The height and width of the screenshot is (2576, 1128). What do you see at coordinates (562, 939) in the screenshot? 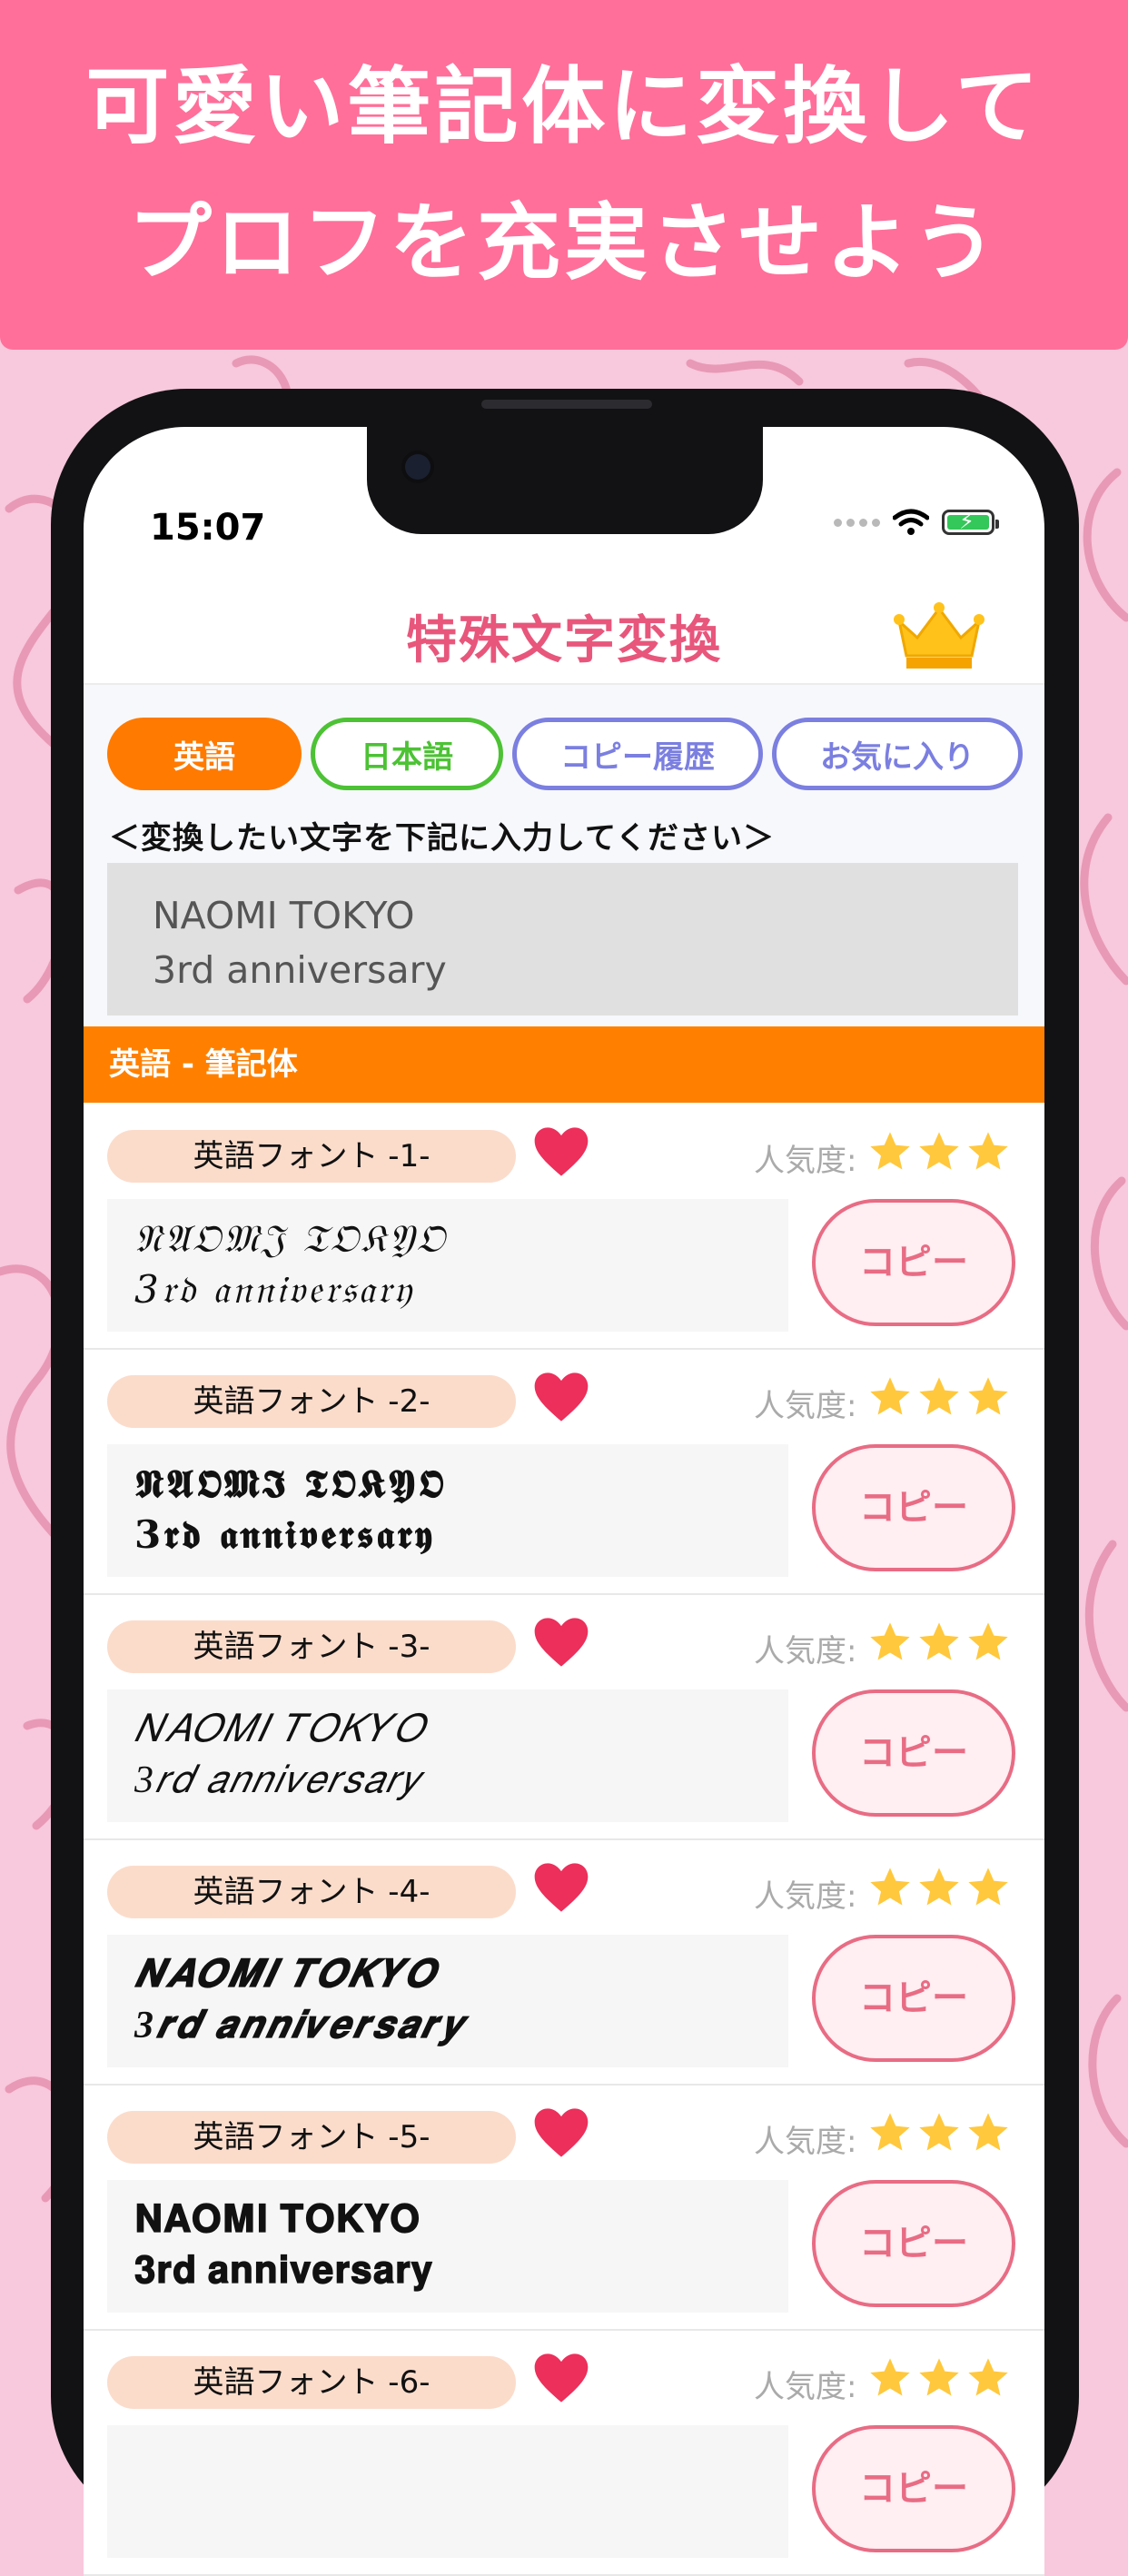
I see `text-input: NAOMI TOKYO 3rd anniversary` at bounding box center [562, 939].